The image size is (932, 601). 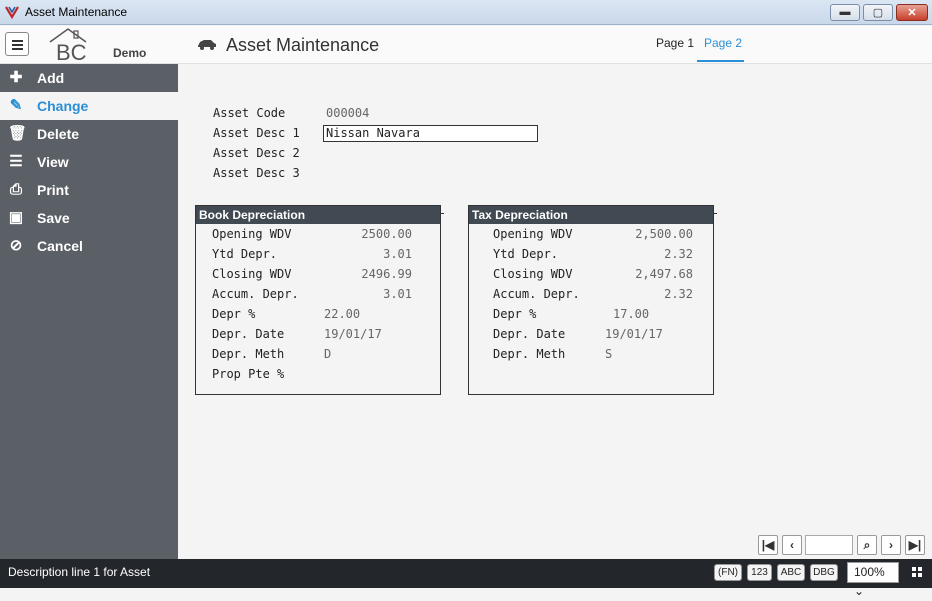 I want to click on maximize-button: ▢, so click(x=878, y=12).